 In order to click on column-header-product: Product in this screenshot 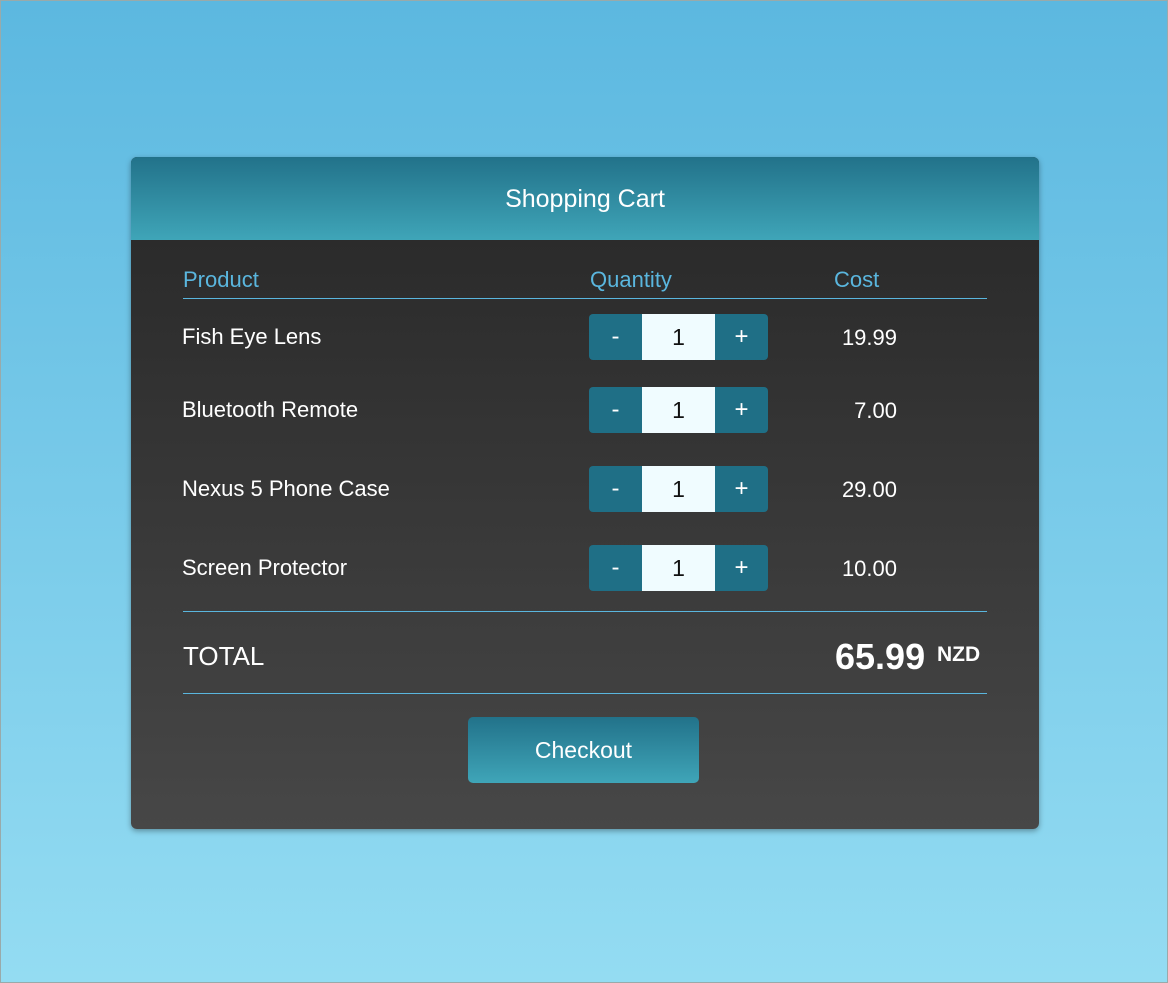, I will do `click(221, 279)`.